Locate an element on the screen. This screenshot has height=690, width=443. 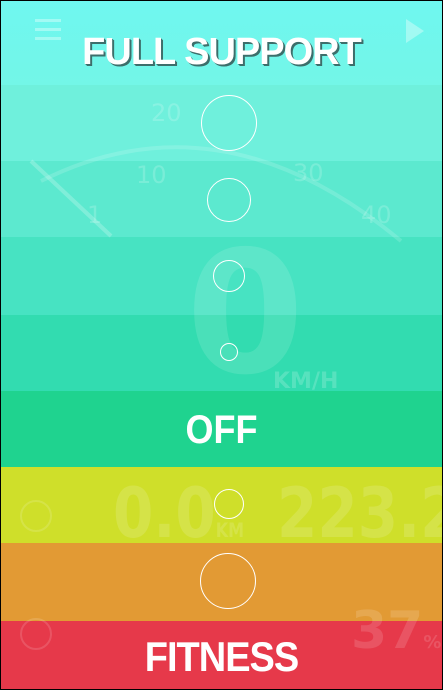
off-label: OFF is located at coordinates (221, 430).